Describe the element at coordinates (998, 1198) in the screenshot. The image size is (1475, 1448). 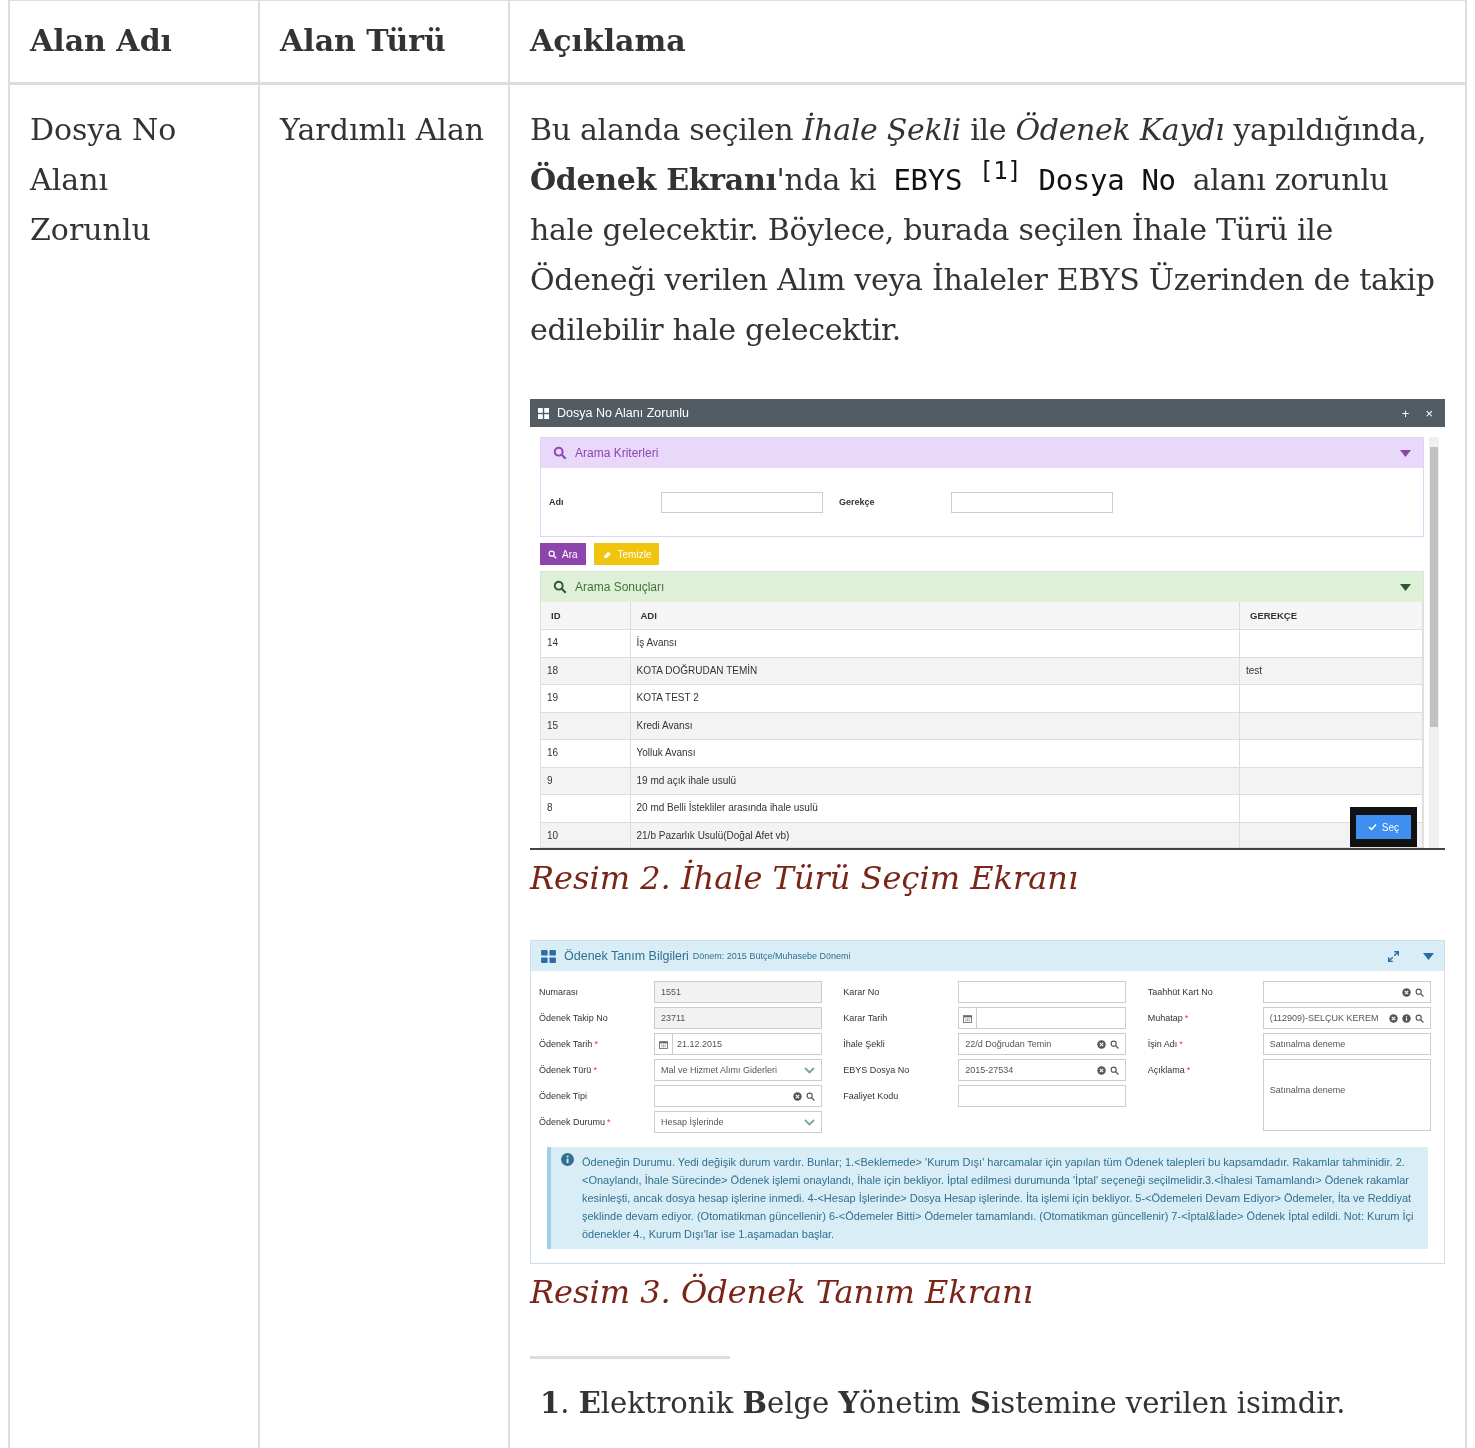
I see `info-text: Ödeneğin Durumu. Yedi değişik durum vardır. Bunlar; 1.<Beklemede> 'Kurum Dışı' harcamalar için yapılan tüm Ödenek talepleri bu kapsamdadır. Rakamlar tahminidir. 2.<Onaylandı, İhale Sürecinde> Ödenek işlemi onaylandı, İhale için bekliyor. İptal edilmesi durumunda 'İptal' seçeneği seçilmelidir.3.<İhalesi Tamamlandı> Ödenek rakamlar kesinleşti, ancak dosya hesap işlerine inmedi. 4-<Hesap İşlerinde> Dosya Hesap işlerinde. İta işlemi için bekliyor. 5-<Ödemeleri Devam Ediyor> Ödemeler, İta ve Reddiyat şeklinde devam ediyor. (Otomatikman güncellenir) 6-<Ödemeler Bitti> Ödemeler tamamlandı. (Otomatikman güncellenir) 7-<İptal&İade> Ödenek İptal edildi. Not: Kurum İçi ödenekler 4., Kurum Dışı'lar ise 1.aşamadan başlar.` at that location.